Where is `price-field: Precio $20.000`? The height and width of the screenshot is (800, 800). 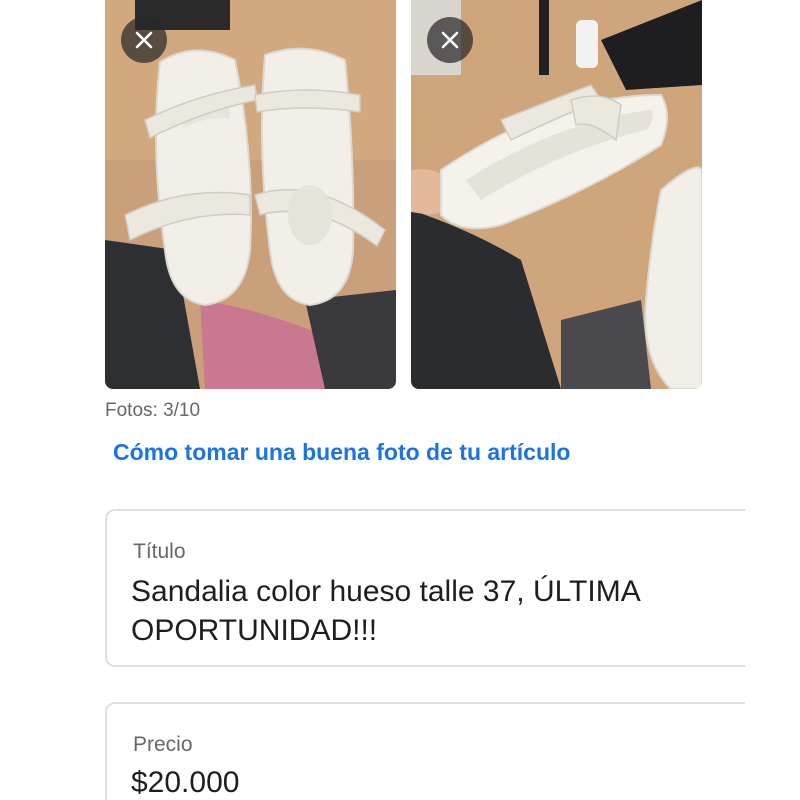
price-field: Precio $20.000 is located at coordinates (425, 751).